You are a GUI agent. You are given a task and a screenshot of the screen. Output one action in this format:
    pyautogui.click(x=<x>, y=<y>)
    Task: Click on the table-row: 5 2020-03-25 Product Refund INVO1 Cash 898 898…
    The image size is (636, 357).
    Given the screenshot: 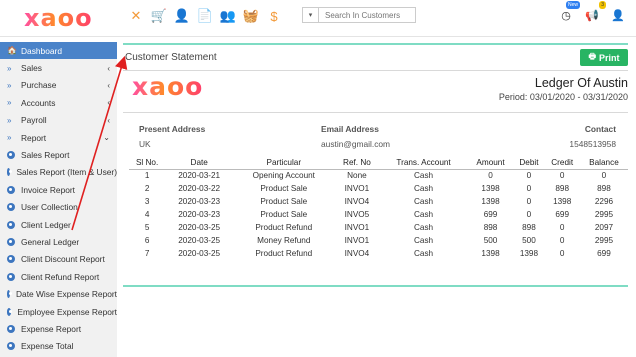 What is the action you would take?
    pyautogui.click(x=378, y=227)
    